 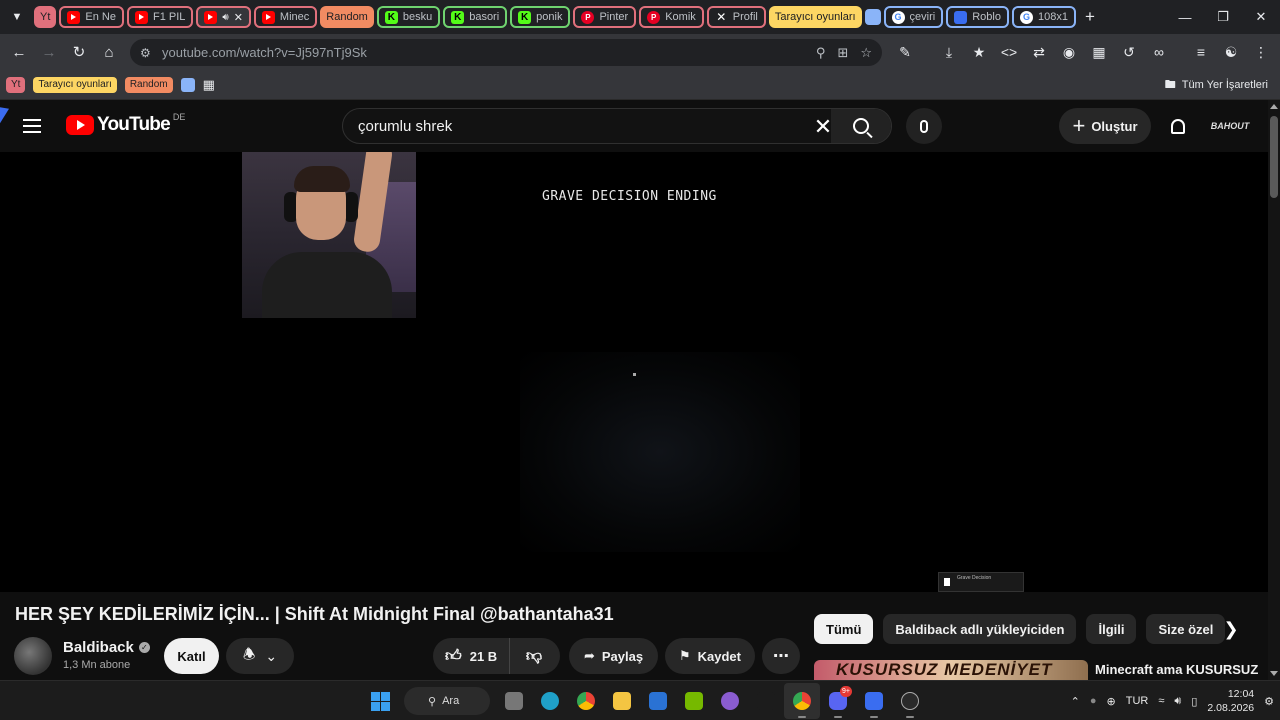 What do you see at coordinates (1261, 17) in the screenshot?
I see `close-window-button: ✕` at bounding box center [1261, 17].